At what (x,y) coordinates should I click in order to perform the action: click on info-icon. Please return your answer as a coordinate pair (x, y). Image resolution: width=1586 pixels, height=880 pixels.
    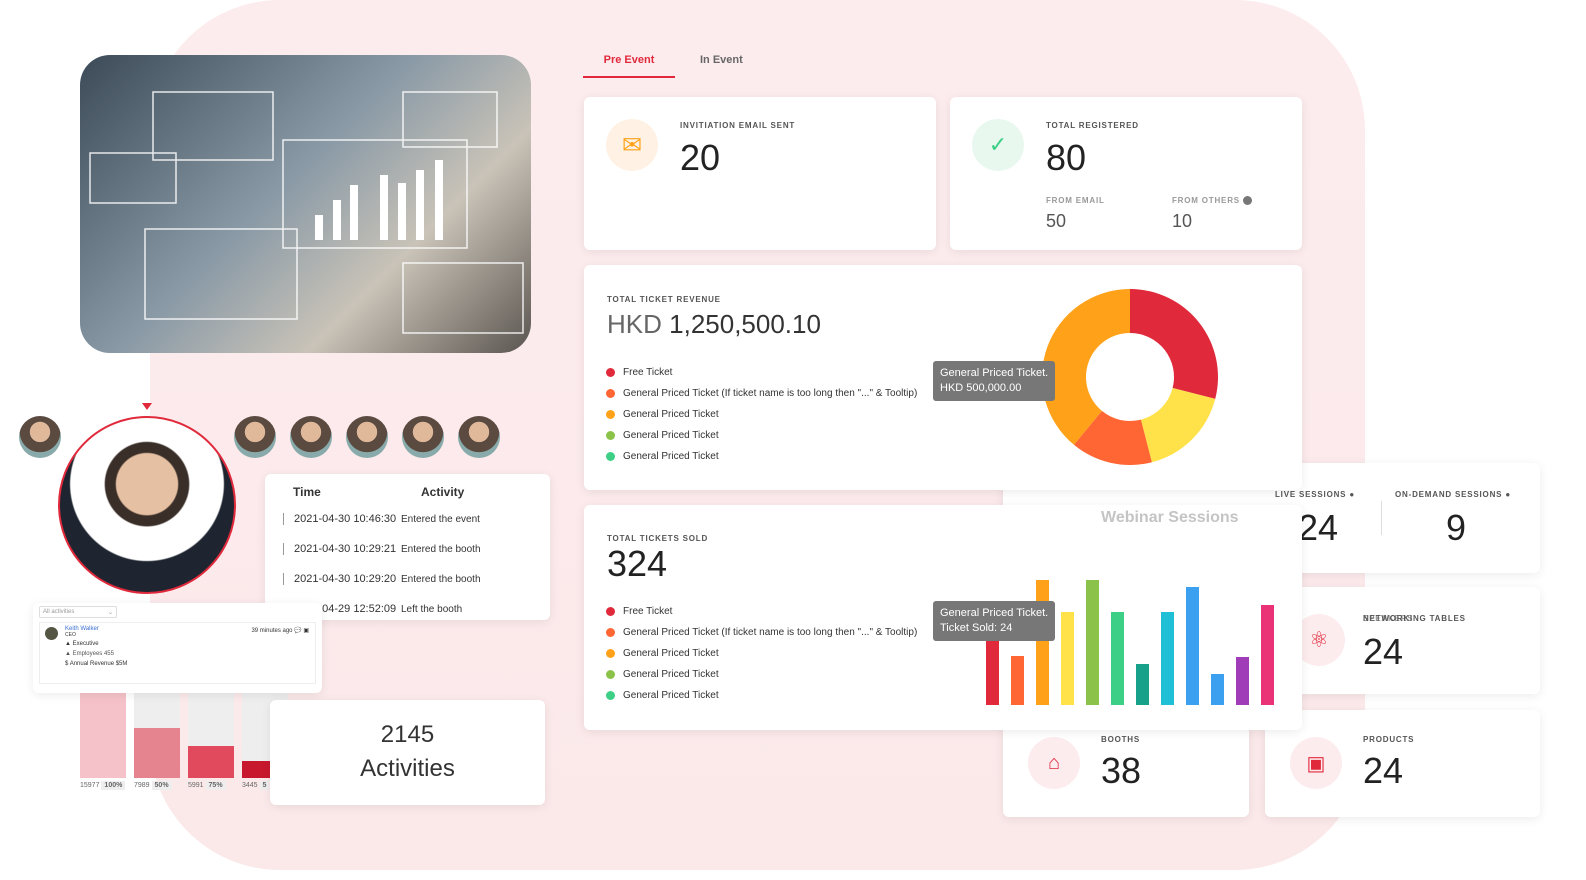
    Looking at the image, I should click on (1247, 201).